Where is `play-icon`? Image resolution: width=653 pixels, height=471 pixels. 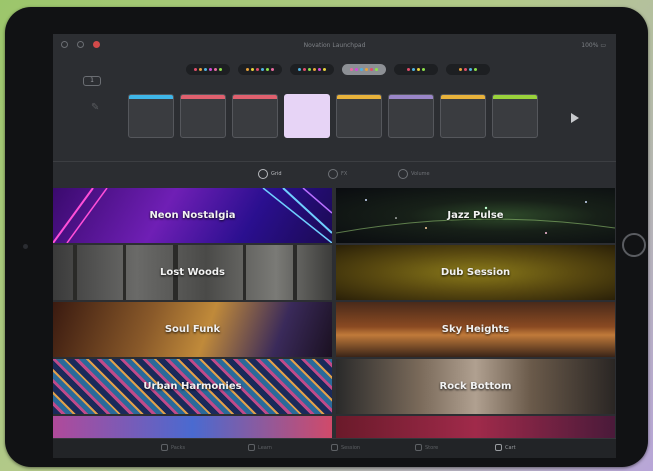 play-icon is located at coordinates (575, 118).